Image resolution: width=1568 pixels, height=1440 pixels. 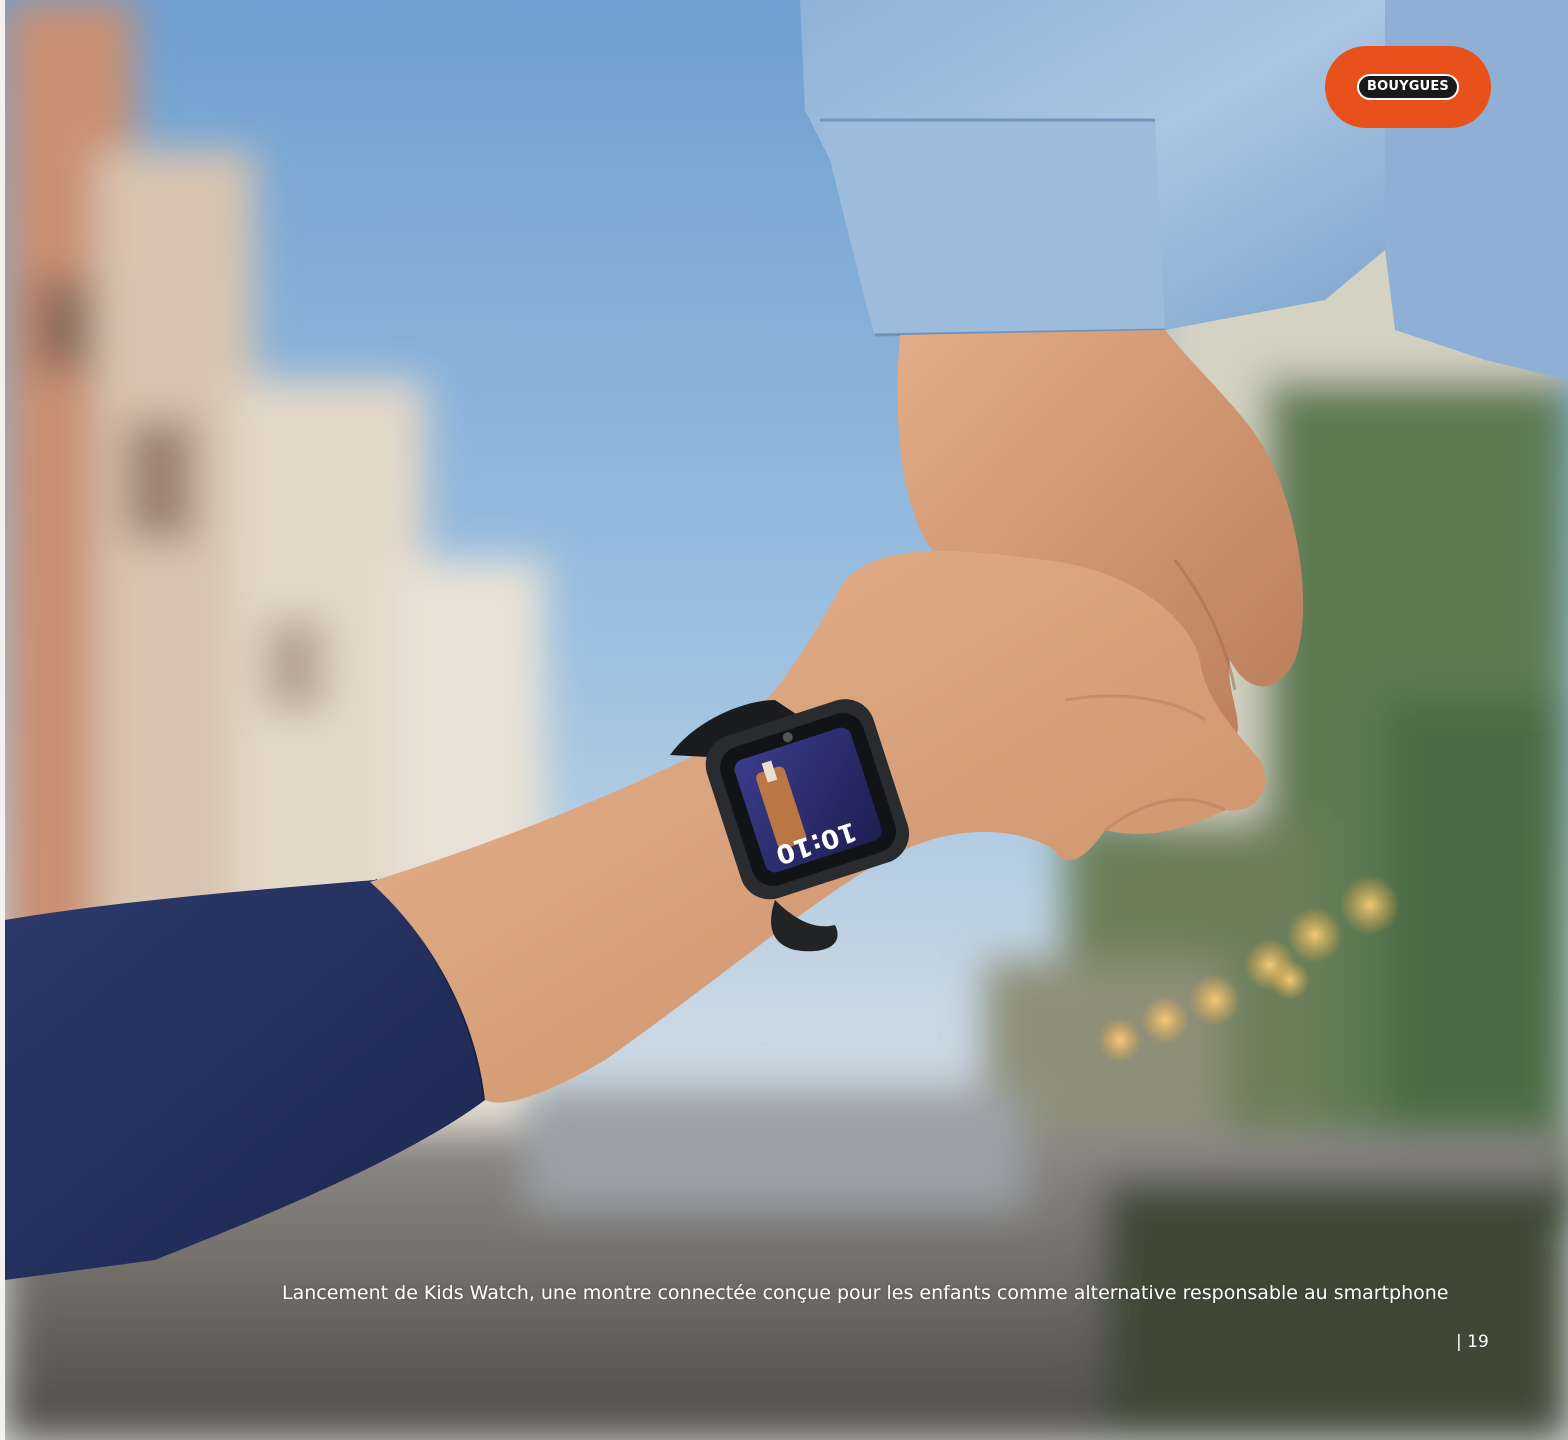 I want to click on logo-text: BOUYGUES, so click(x=1408, y=87).